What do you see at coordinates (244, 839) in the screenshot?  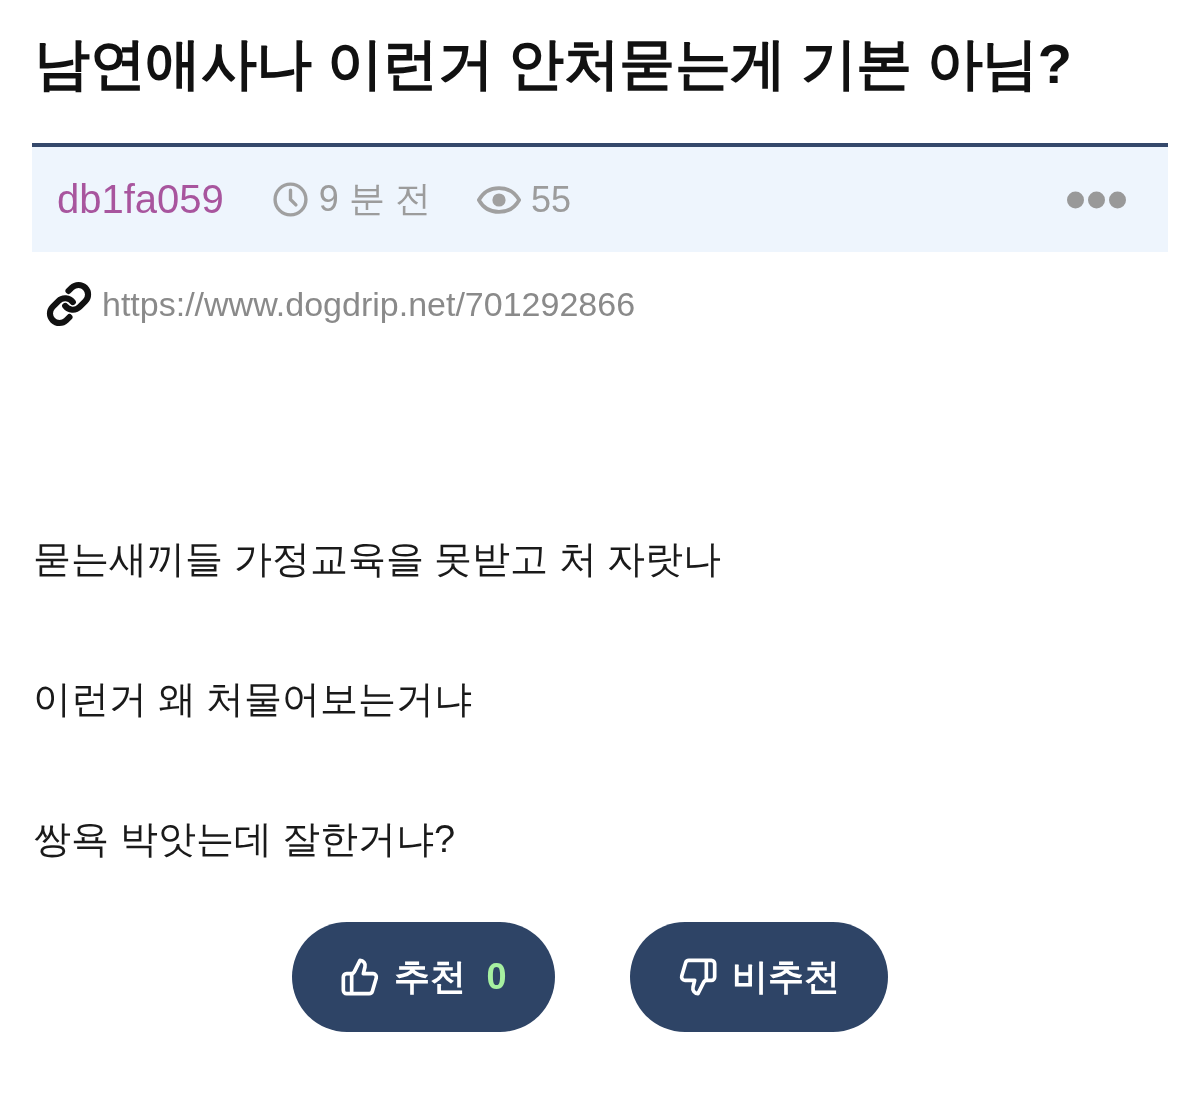 I see `body-text: 쌍욕 박앗는데 잘한거냐?` at bounding box center [244, 839].